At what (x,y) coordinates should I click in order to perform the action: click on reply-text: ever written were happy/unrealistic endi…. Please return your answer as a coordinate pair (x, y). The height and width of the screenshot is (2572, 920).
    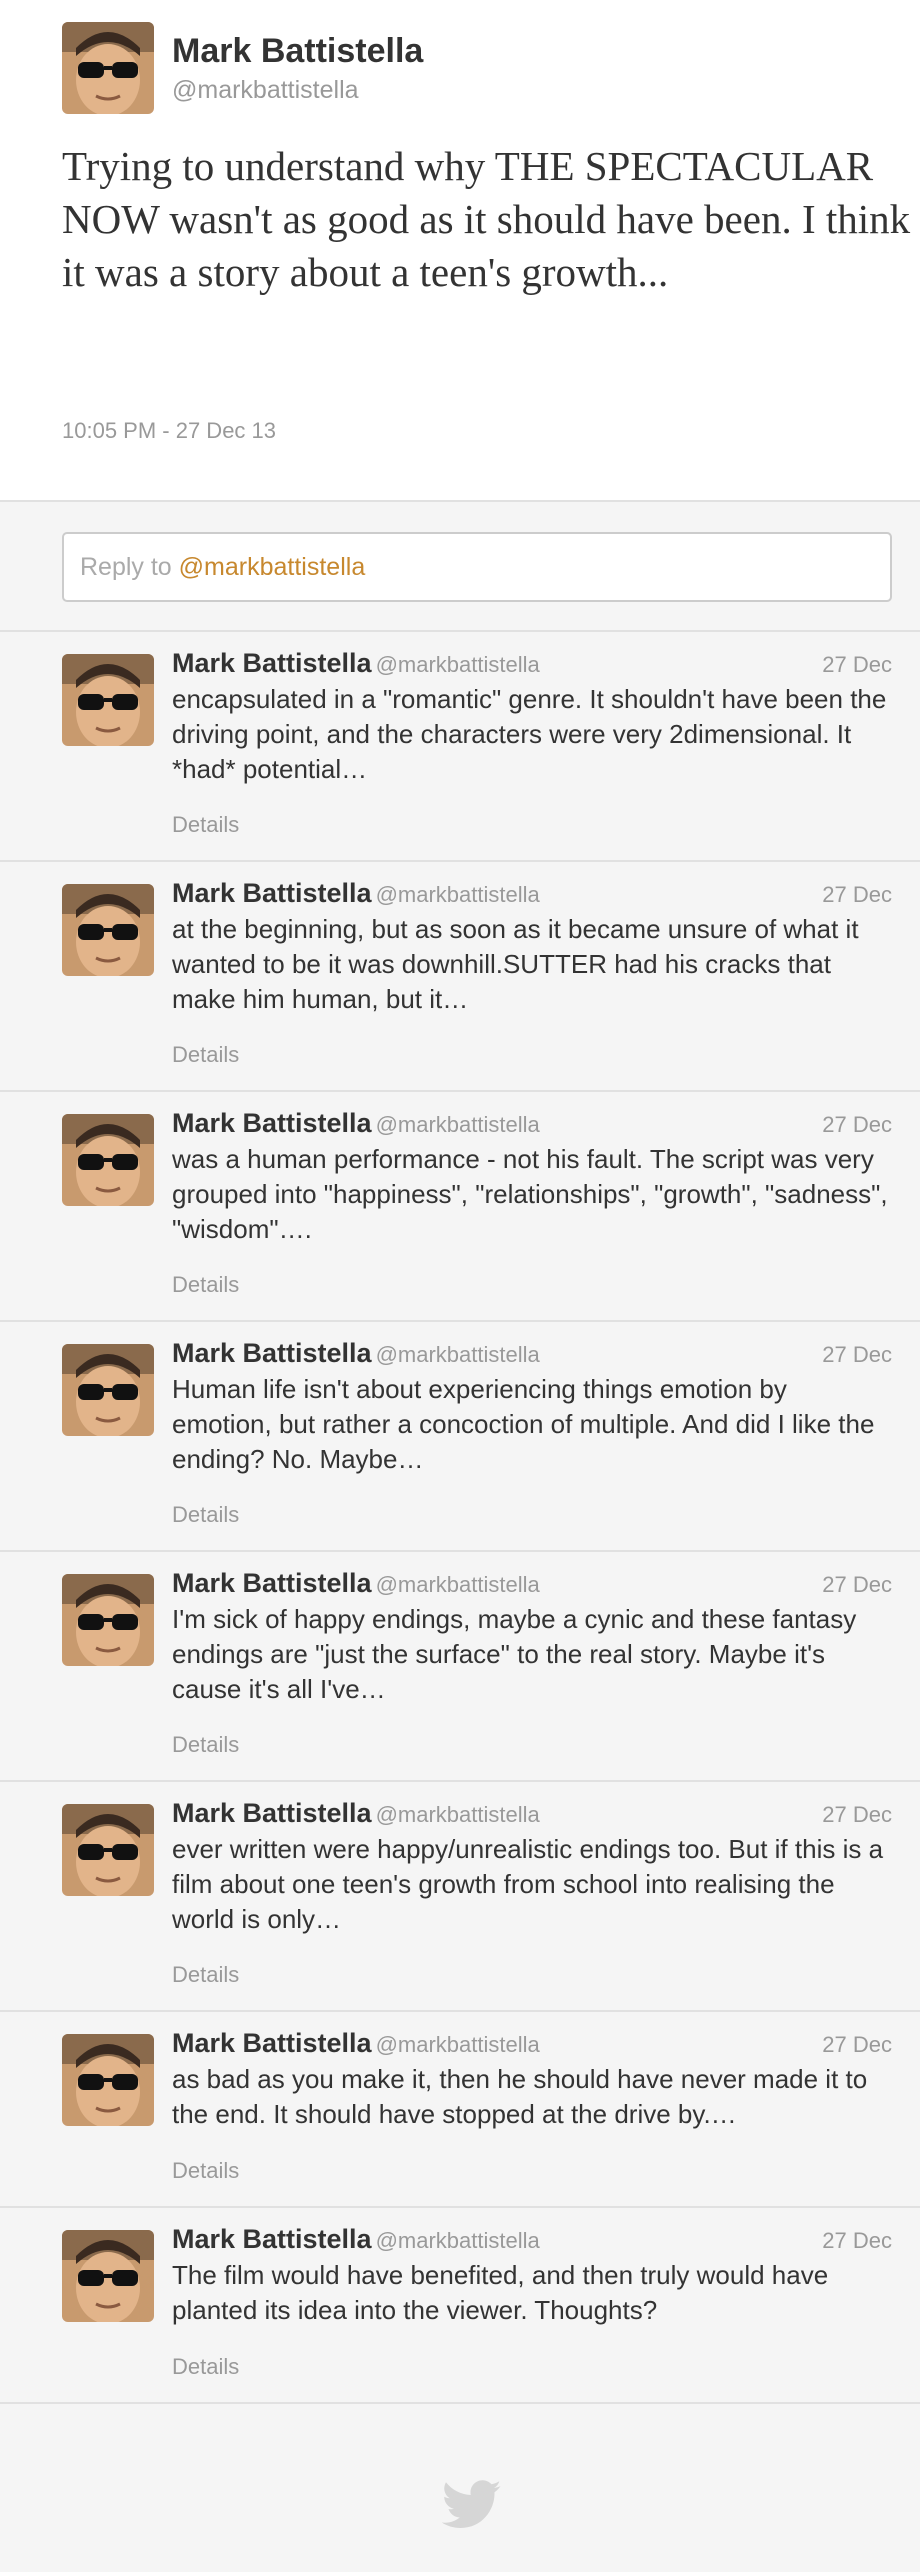
    Looking at the image, I should click on (528, 1884).